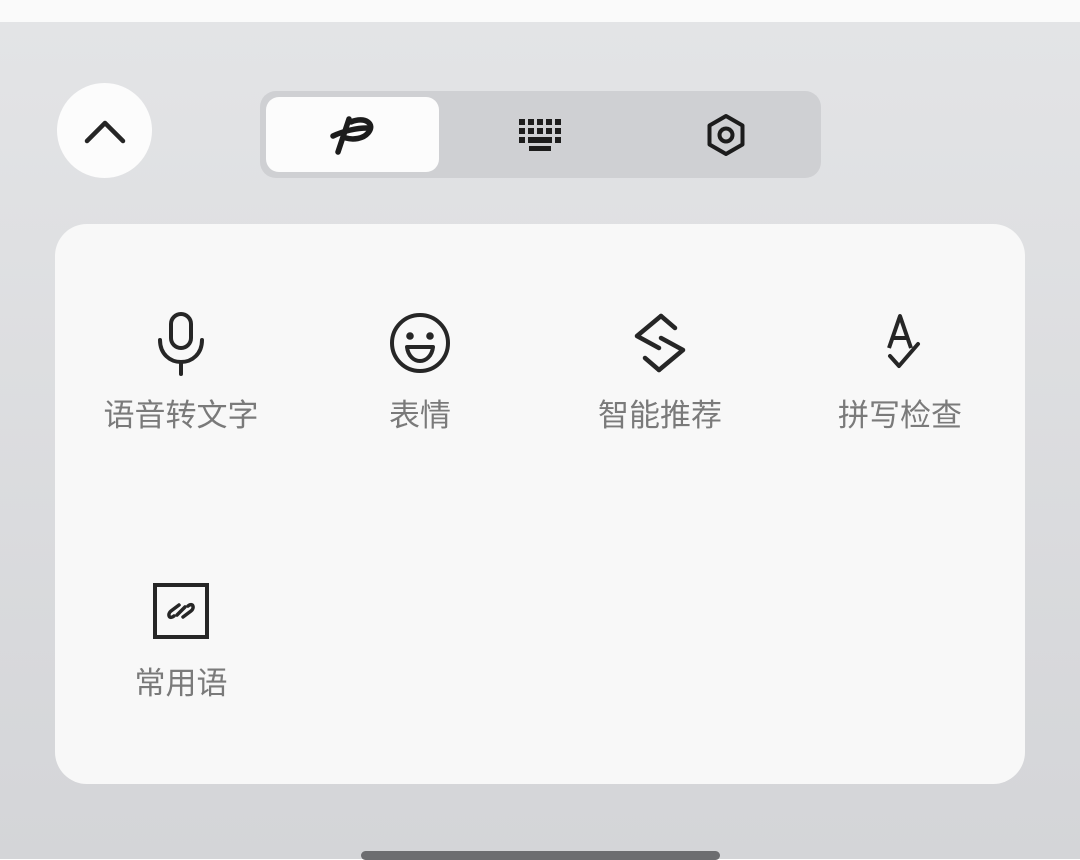 This screenshot has height=860, width=1080. I want to click on common-phrases-label: 常用语, so click(181, 684).